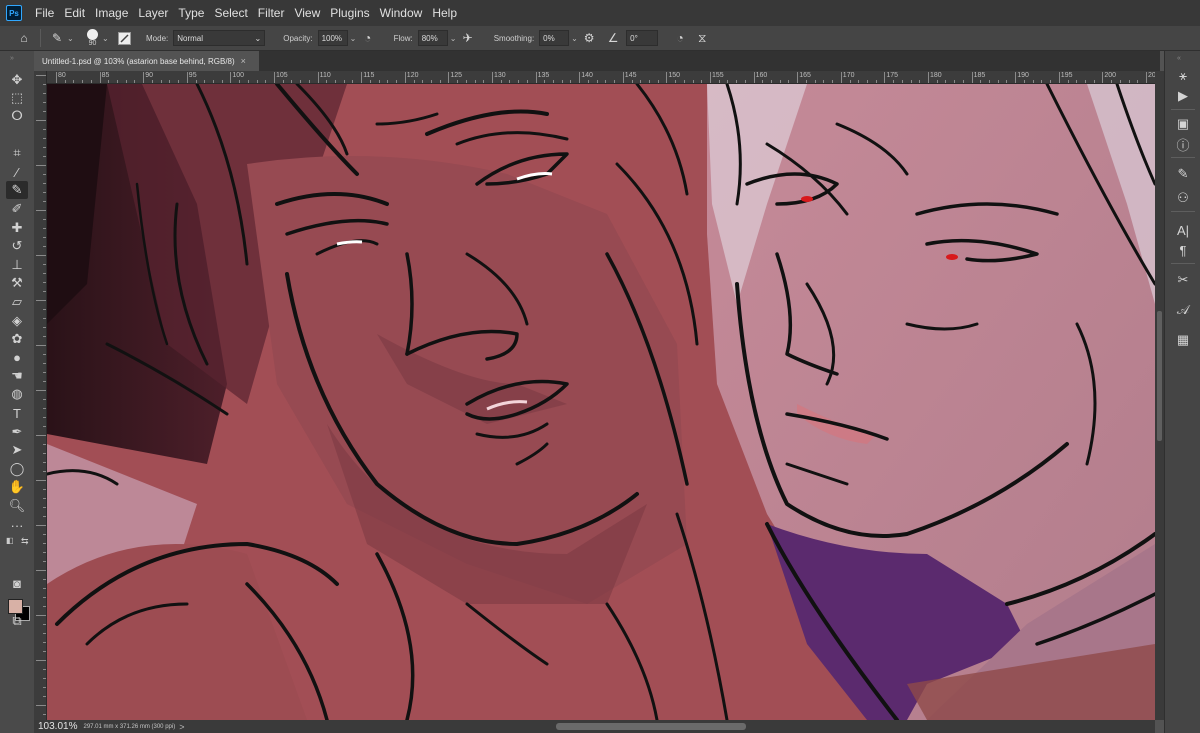 This screenshot has width=1200, height=733. What do you see at coordinates (17, 583) in the screenshot?
I see `quick-mask-icon: ◙` at bounding box center [17, 583].